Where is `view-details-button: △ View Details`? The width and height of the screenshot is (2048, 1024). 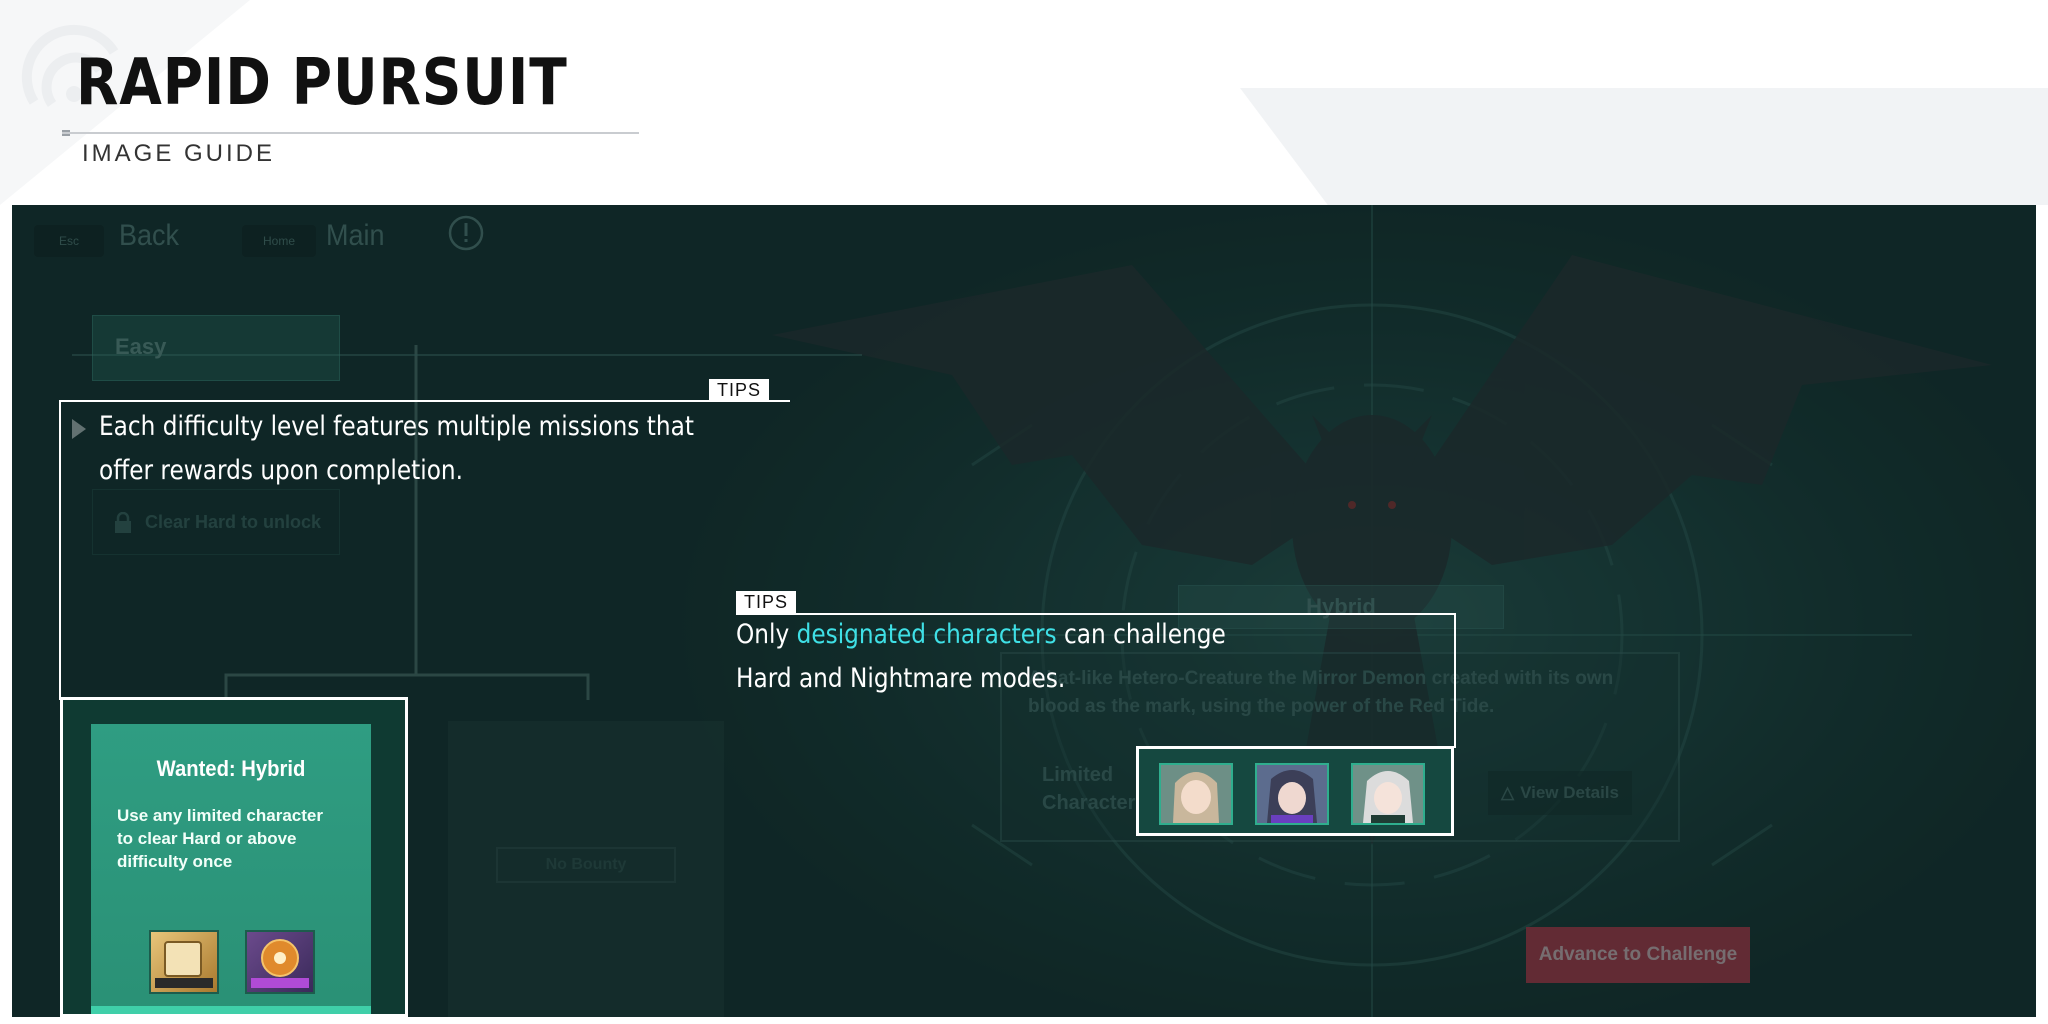 view-details-button: △ View Details is located at coordinates (1560, 793).